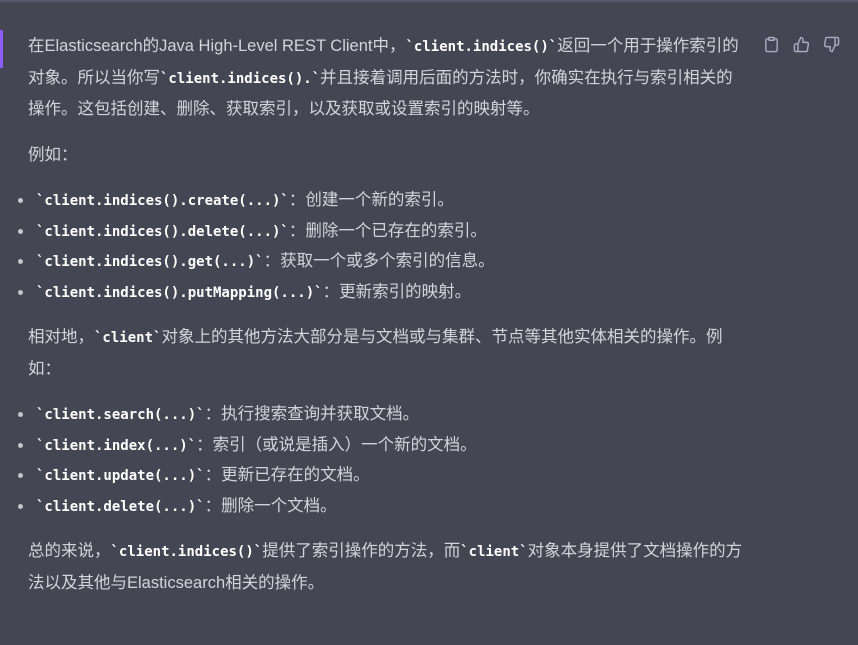  I want to click on inline-code: `client.search(...)`, so click(120, 415).